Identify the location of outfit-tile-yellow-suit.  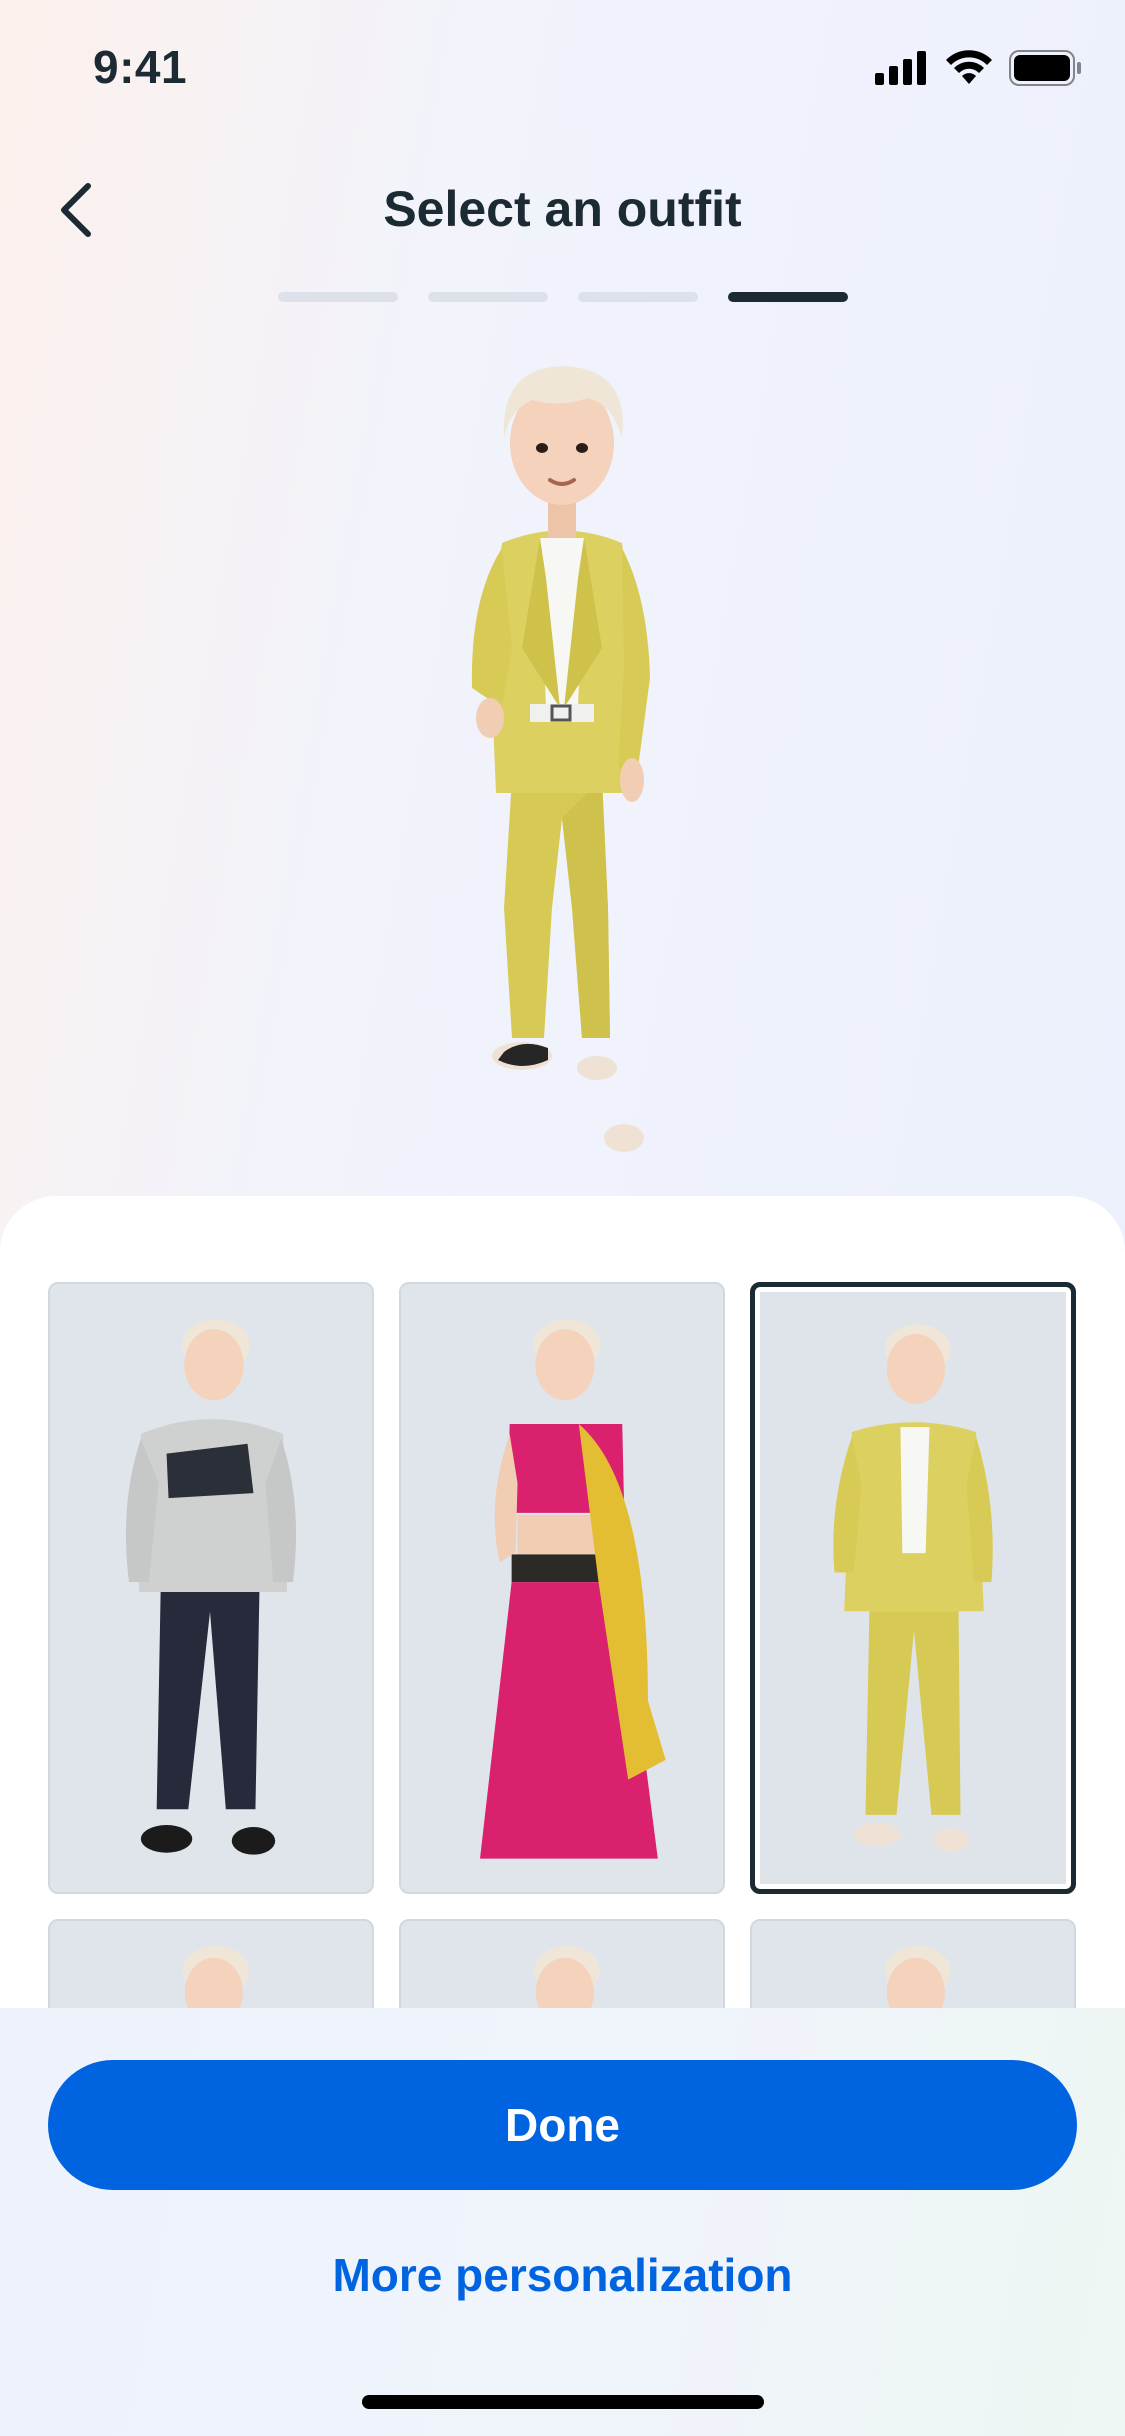
(913, 1588).